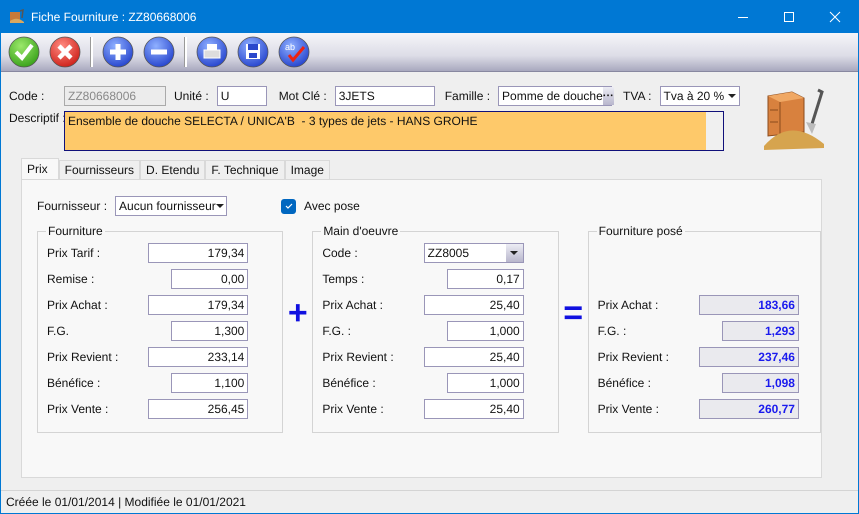  Describe the element at coordinates (70, 279) in the screenshot. I see `field-label: Remise :` at that location.